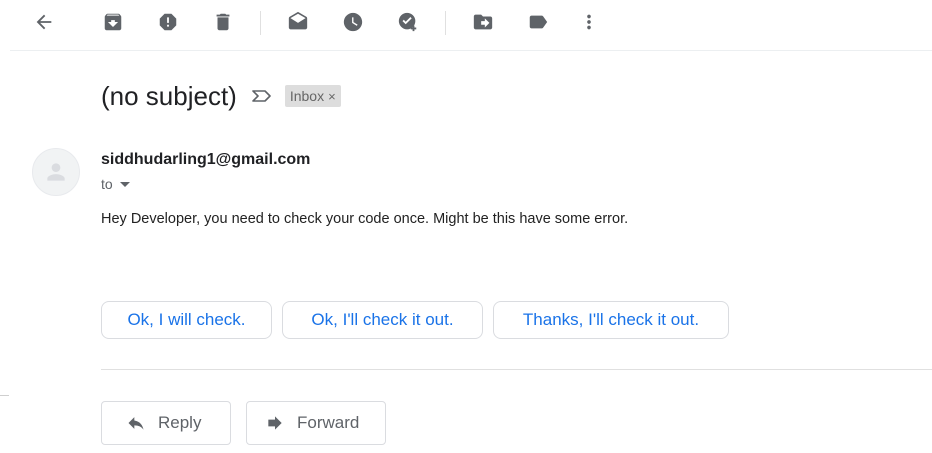 The image size is (932, 453). I want to click on back-arrow-icon, so click(44, 22).